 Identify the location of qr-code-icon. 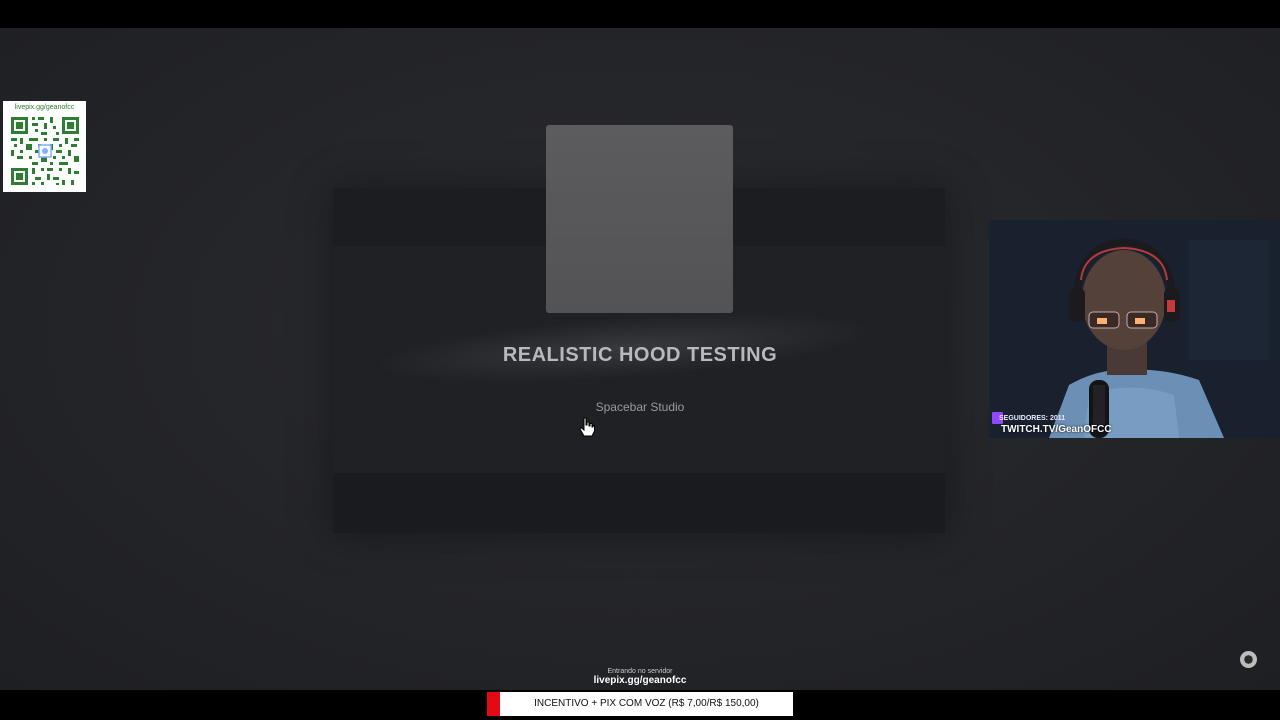
(44, 151).